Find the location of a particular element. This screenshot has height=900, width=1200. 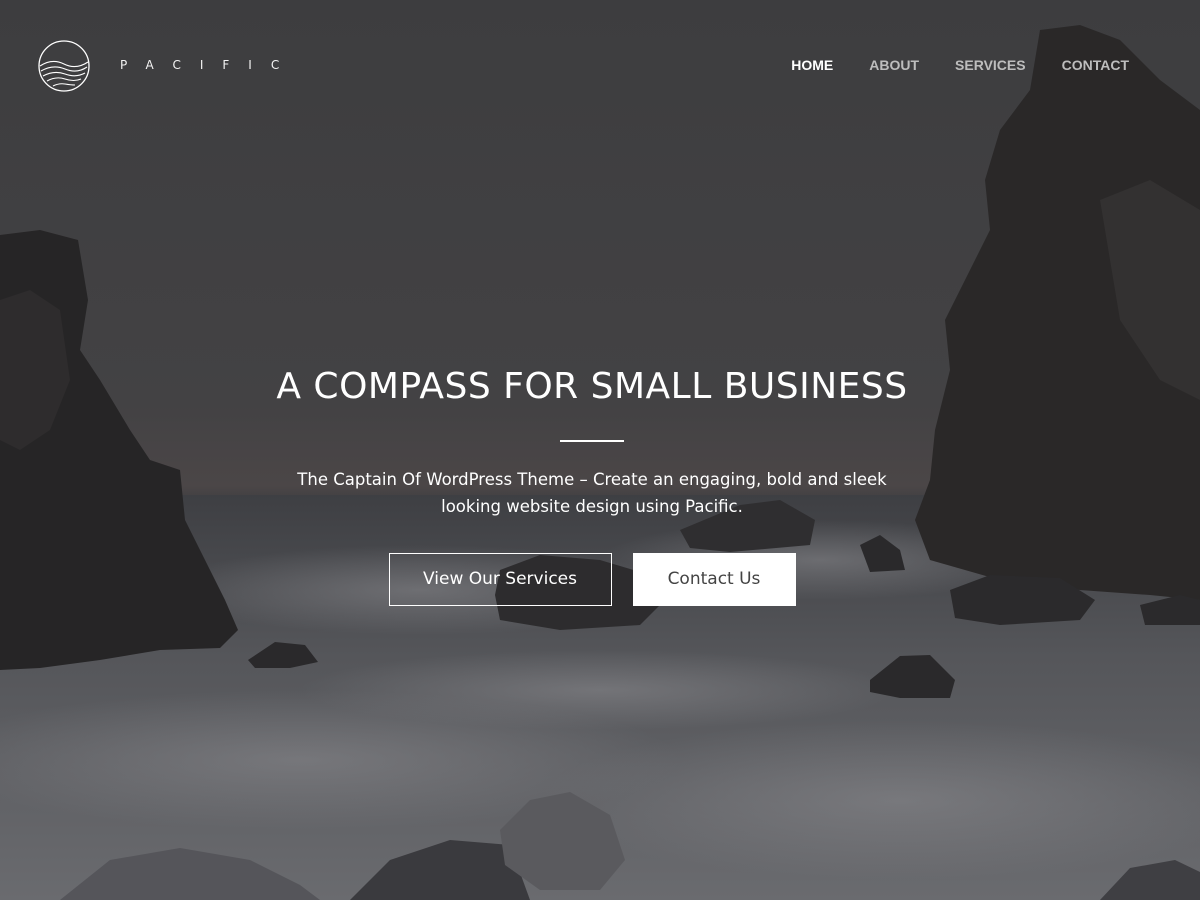

hero-title: A COMPASS FOR SMALL BUSINESS is located at coordinates (592, 386).